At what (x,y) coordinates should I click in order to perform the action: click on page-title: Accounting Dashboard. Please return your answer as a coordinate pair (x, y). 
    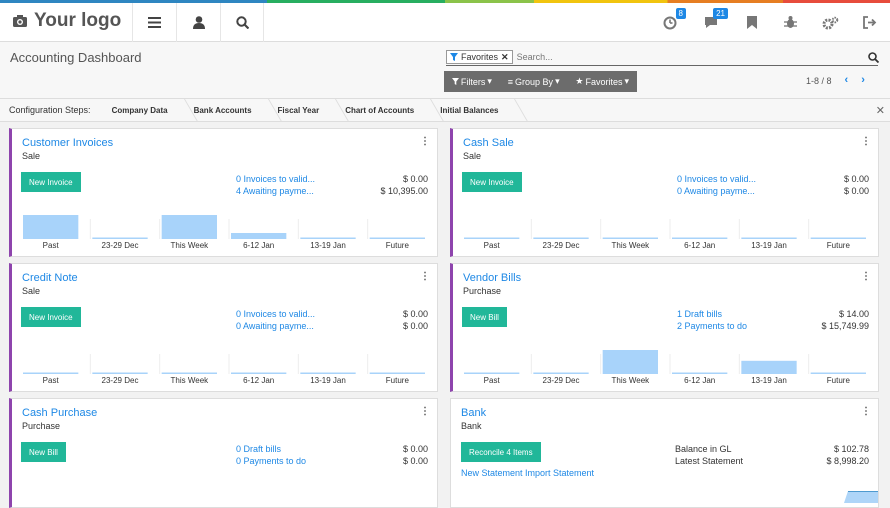
    Looking at the image, I should click on (76, 57).